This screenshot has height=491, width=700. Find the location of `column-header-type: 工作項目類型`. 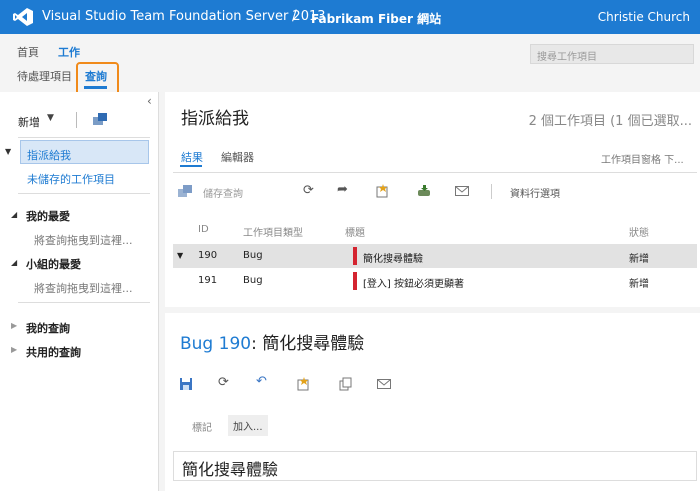

column-header-type: 工作項目類型 is located at coordinates (273, 231).